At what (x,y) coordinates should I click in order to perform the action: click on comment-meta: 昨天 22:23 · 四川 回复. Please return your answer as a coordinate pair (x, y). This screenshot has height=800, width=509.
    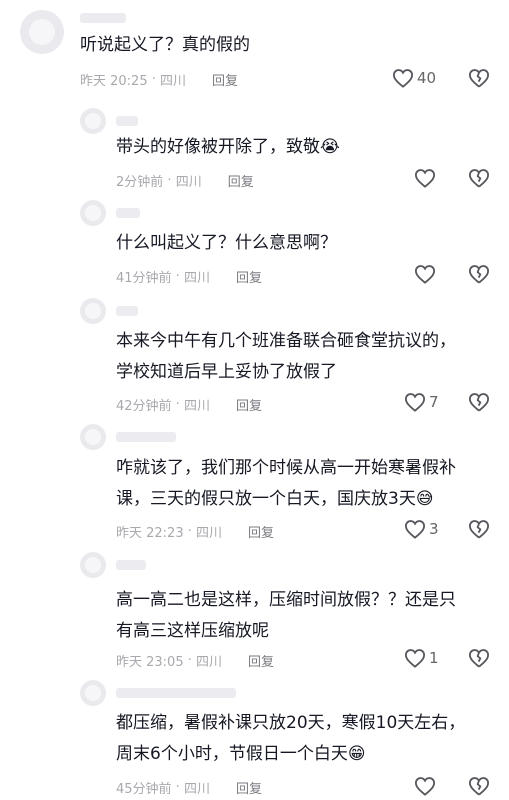
    Looking at the image, I should click on (195, 531).